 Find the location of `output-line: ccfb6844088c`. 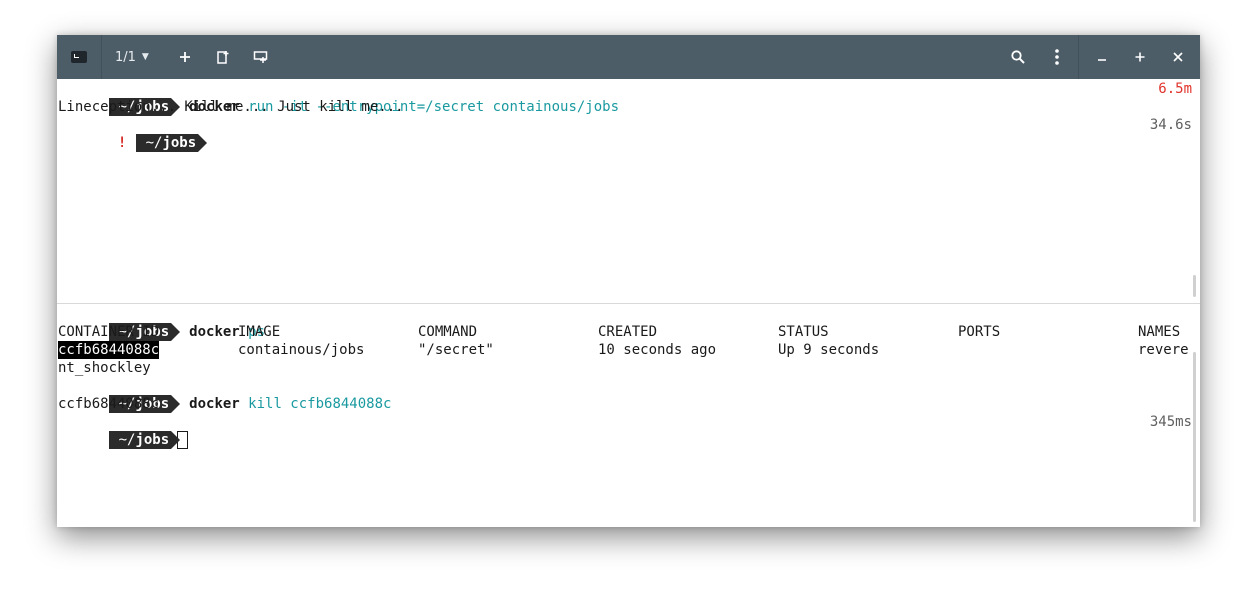

output-line: ccfb6844088c is located at coordinates (109, 404).